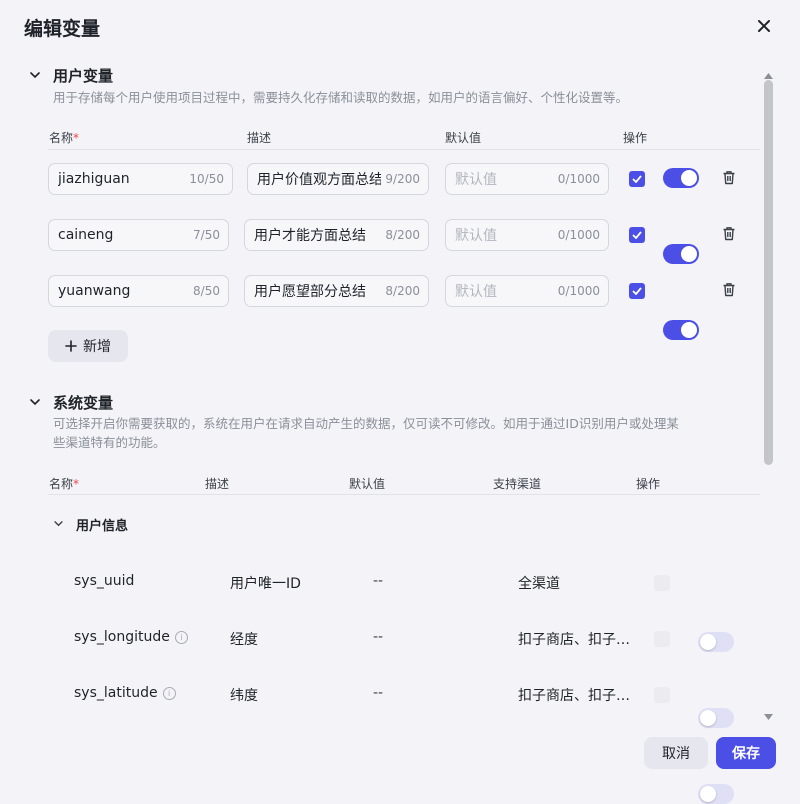 The width and height of the screenshot is (800, 804). What do you see at coordinates (244, 696) in the screenshot?
I see `sys-var-desc: 纬度` at bounding box center [244, 696].